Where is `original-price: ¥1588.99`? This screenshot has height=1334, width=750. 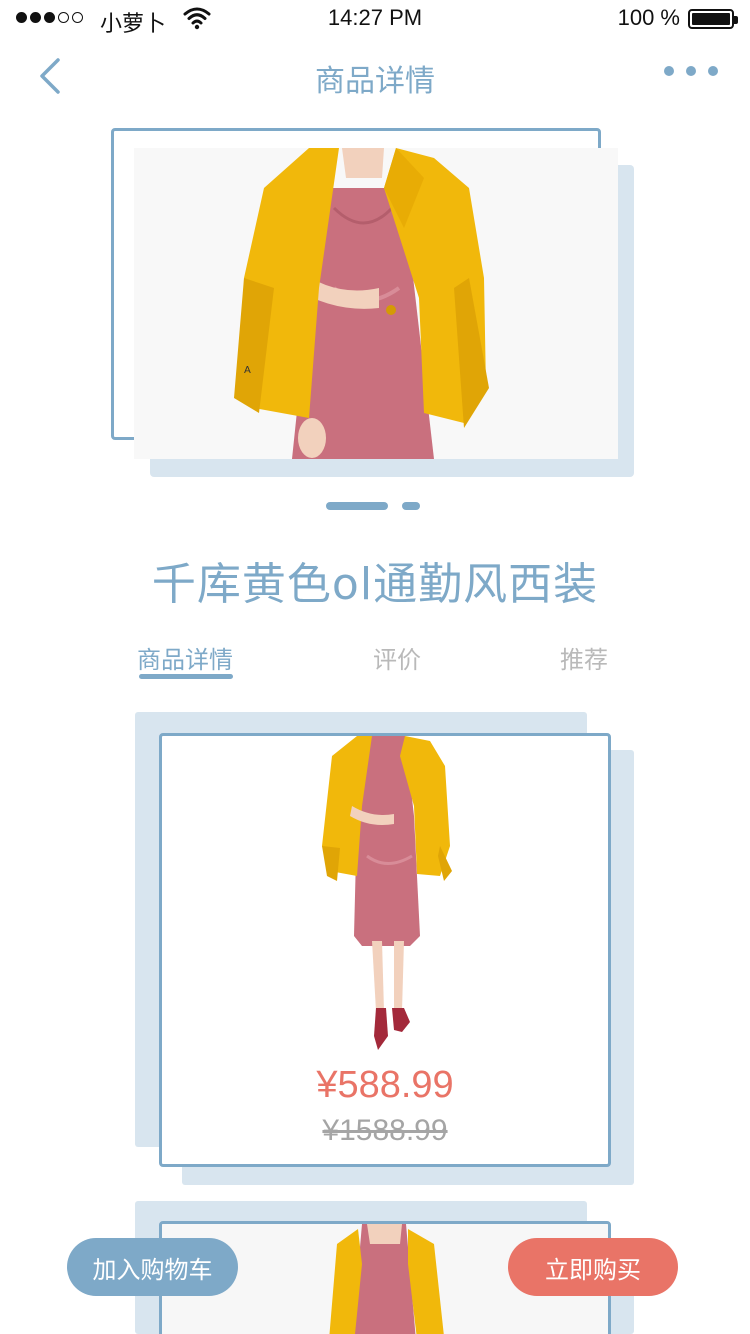 original-price: ¥1588.99 is located at coordinates (385, 1130).